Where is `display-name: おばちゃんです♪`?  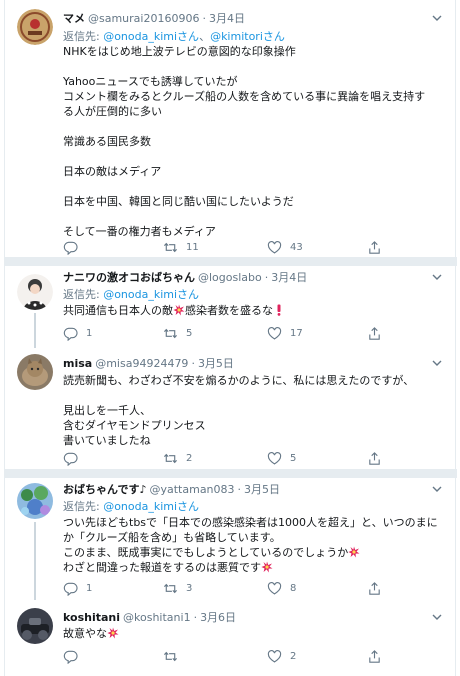
display-name: おばちゃんです♪ is located at coordinates (104, 489).